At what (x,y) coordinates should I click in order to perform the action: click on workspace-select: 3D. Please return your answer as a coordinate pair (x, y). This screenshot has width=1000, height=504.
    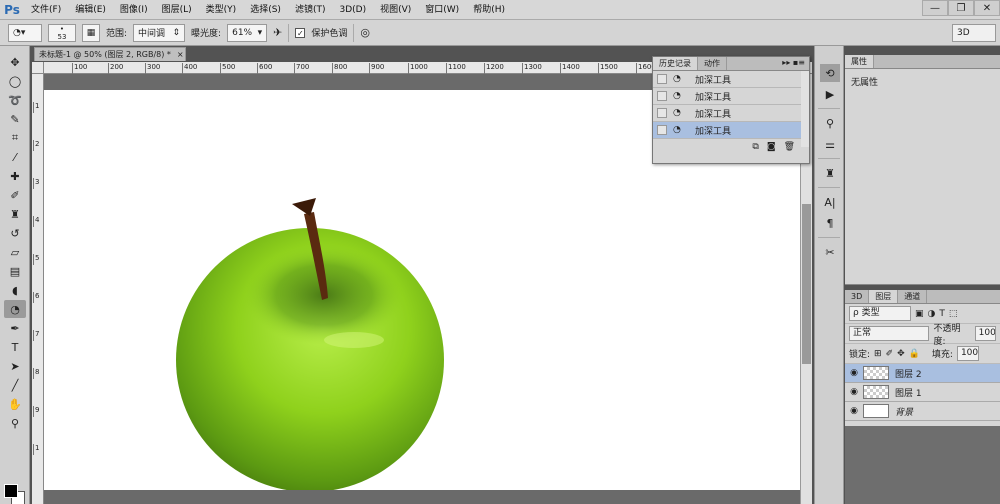
    Looking at the image, I should click on (974, 33).